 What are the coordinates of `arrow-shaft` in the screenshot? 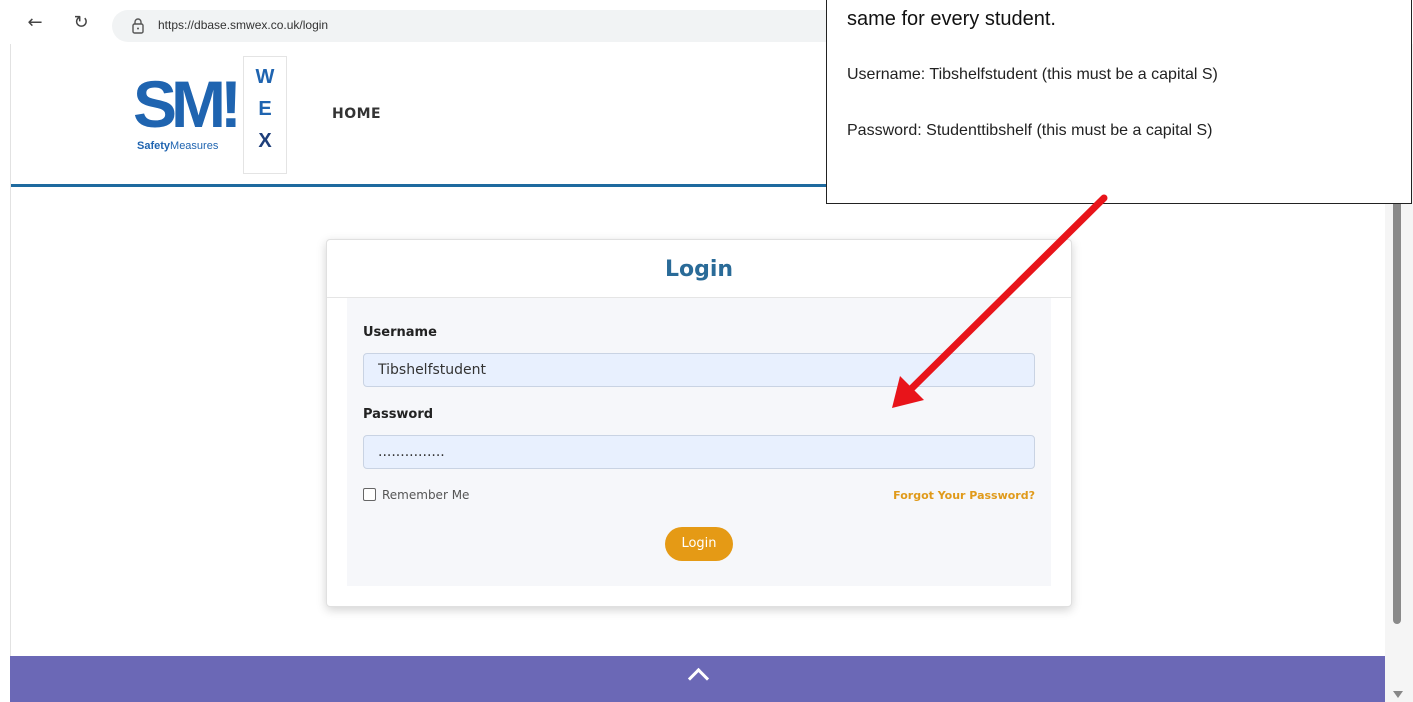 It's located at (1006, 295).